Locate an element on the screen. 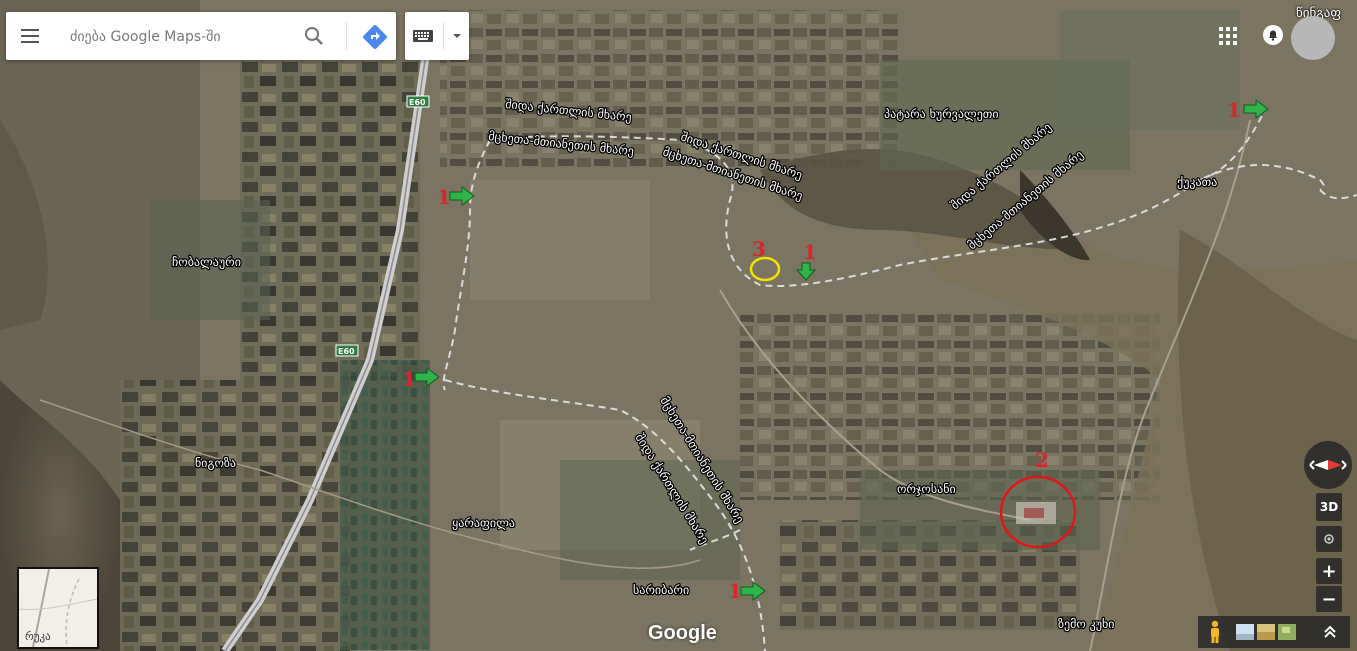 Image resolution: width=1357 pixels, height=651 pixels. place-label: პატარა ხურვალეთი is located at coordinates (941, 114).